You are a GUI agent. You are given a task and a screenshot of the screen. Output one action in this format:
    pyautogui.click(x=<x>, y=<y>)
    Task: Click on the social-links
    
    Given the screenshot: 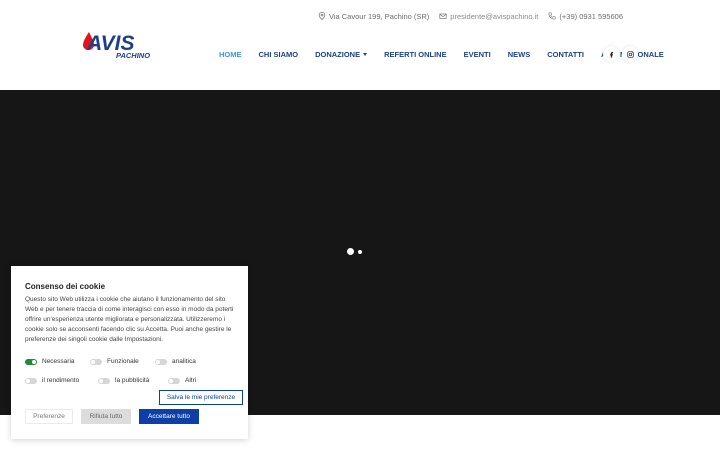 What is the action you would take?
    pyautogui.click(x=620, y=54)
    